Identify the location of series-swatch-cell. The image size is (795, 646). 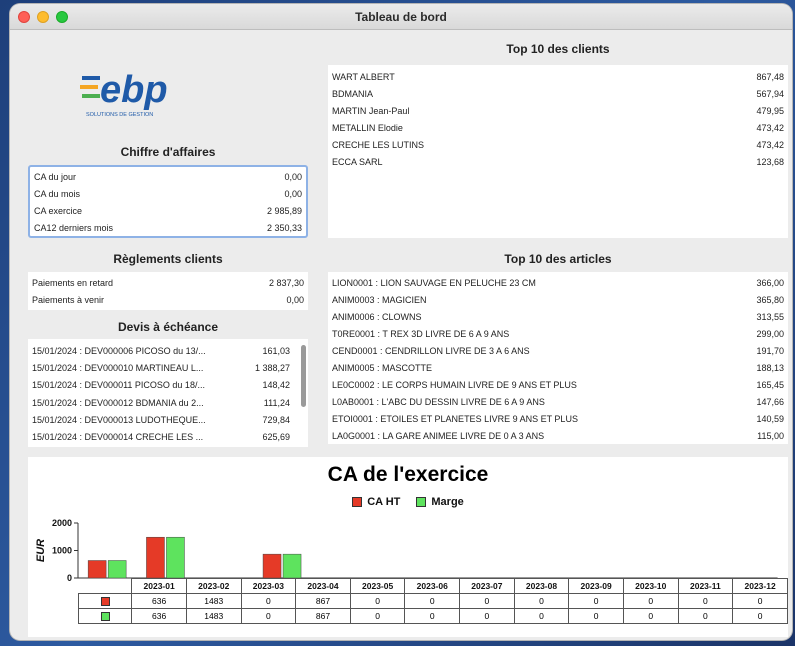
(105, 601).